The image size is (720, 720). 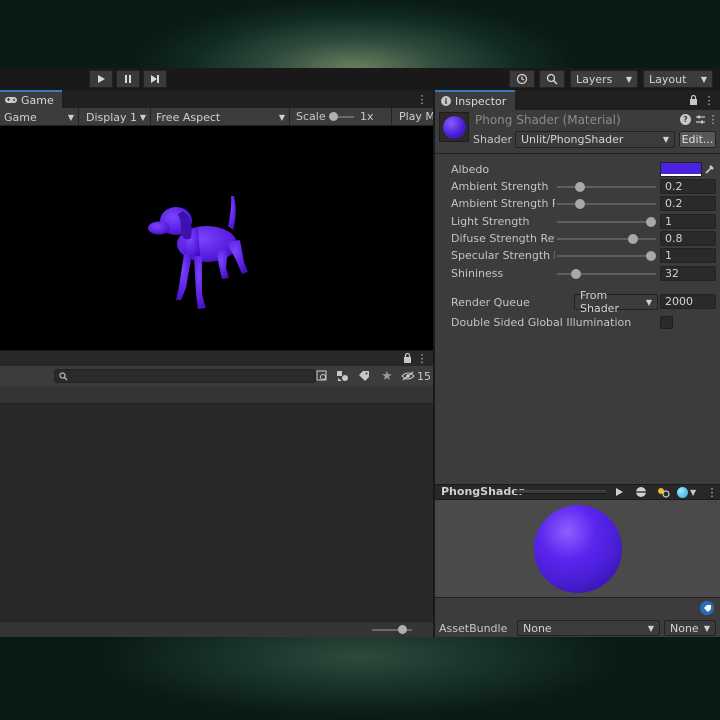 I want to click on shader-select: Unlit/PhongShader ▼, so click(x=595, y=139).